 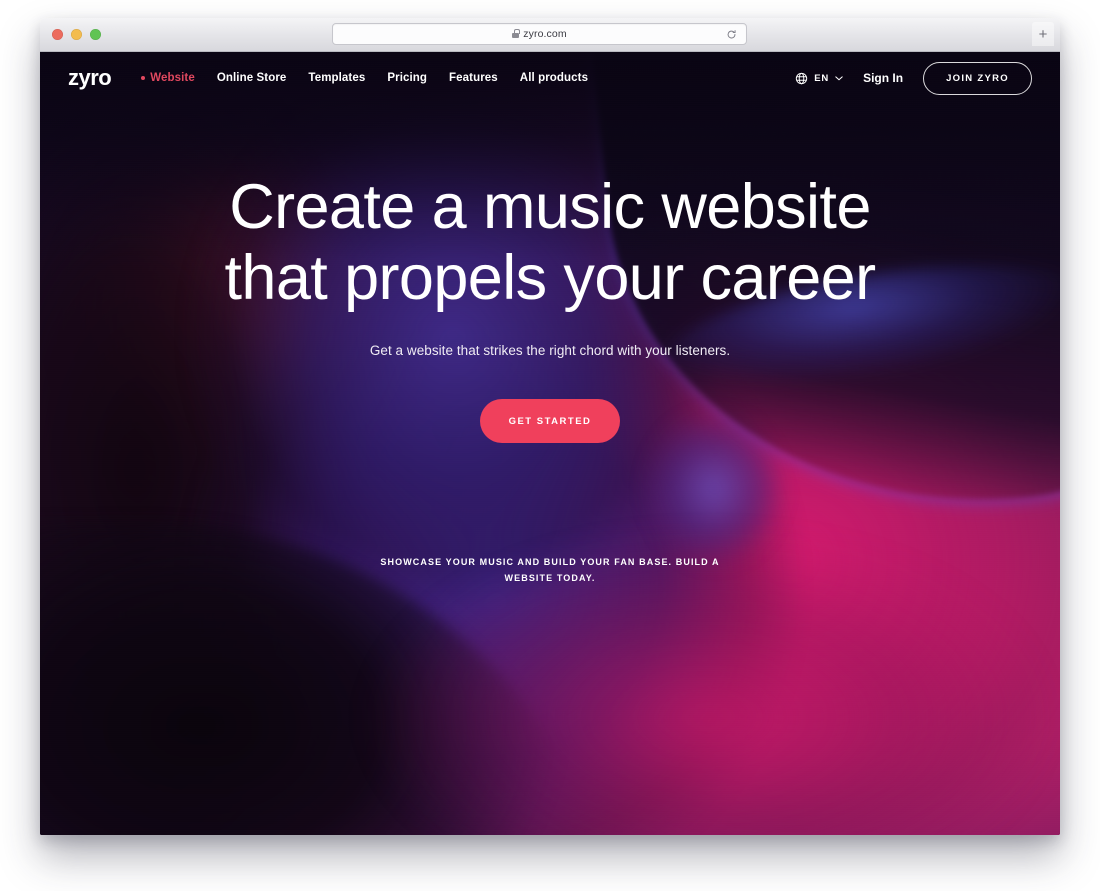 I want to click on address-text: zyro.com, so click(x=545, y=34).